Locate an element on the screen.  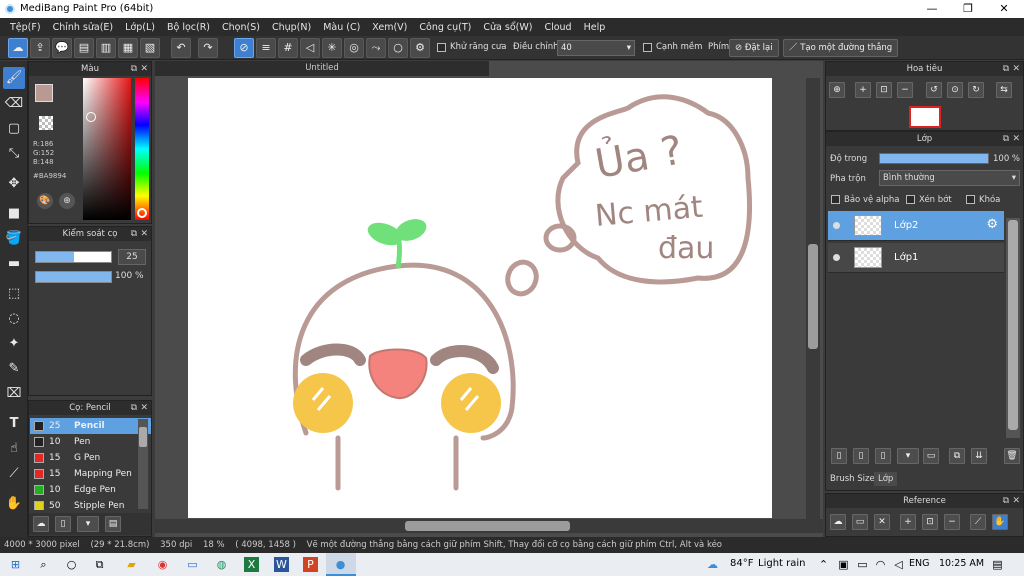
eraser-tool-icon: ⌫ is located at coordinates (14, 104).